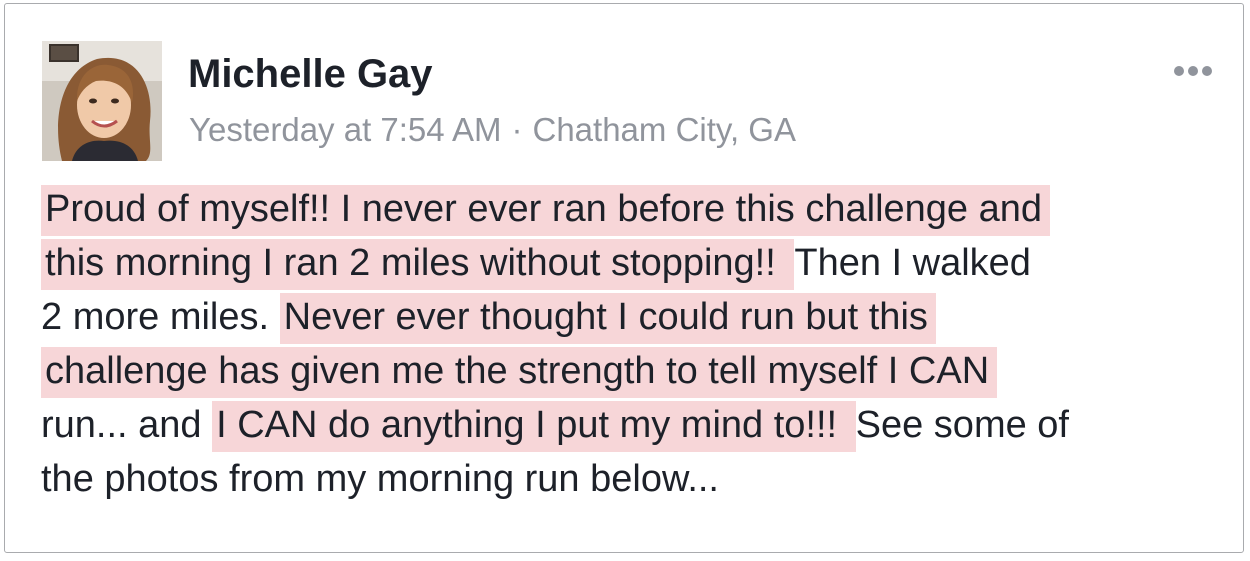 This screenshot has width=1250, height=561. What do you see at coordinates (345, 129) in the screenshot?
I see `post-timestamp: Yesterday at 7:54 AM` at bounding box center [345, 129].